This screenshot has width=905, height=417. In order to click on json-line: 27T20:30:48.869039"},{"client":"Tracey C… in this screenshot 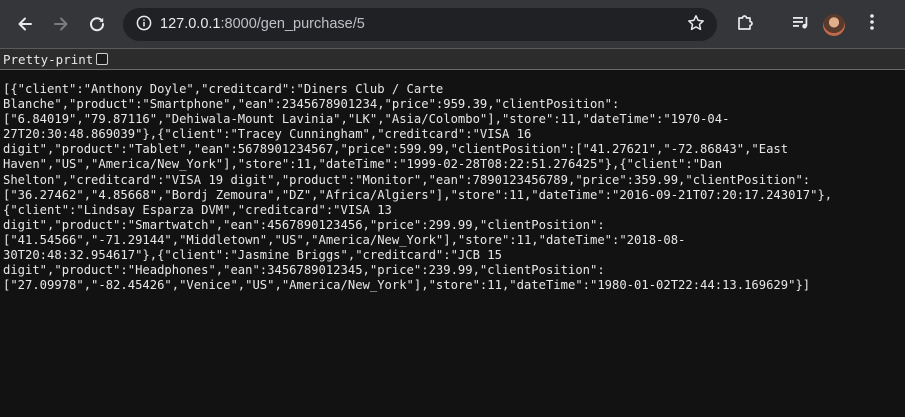, I will do `click(267, 134)`.